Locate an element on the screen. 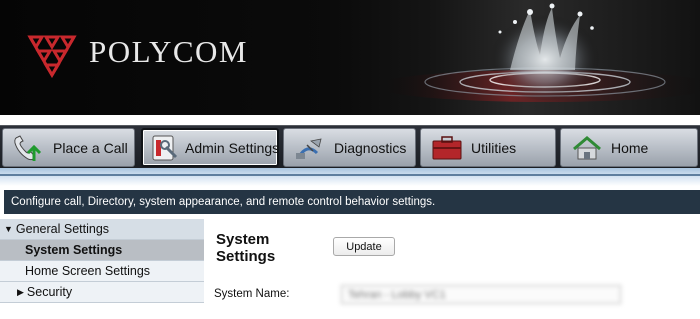  nav-utilities: Utilities is located at coordinates (488, 147).